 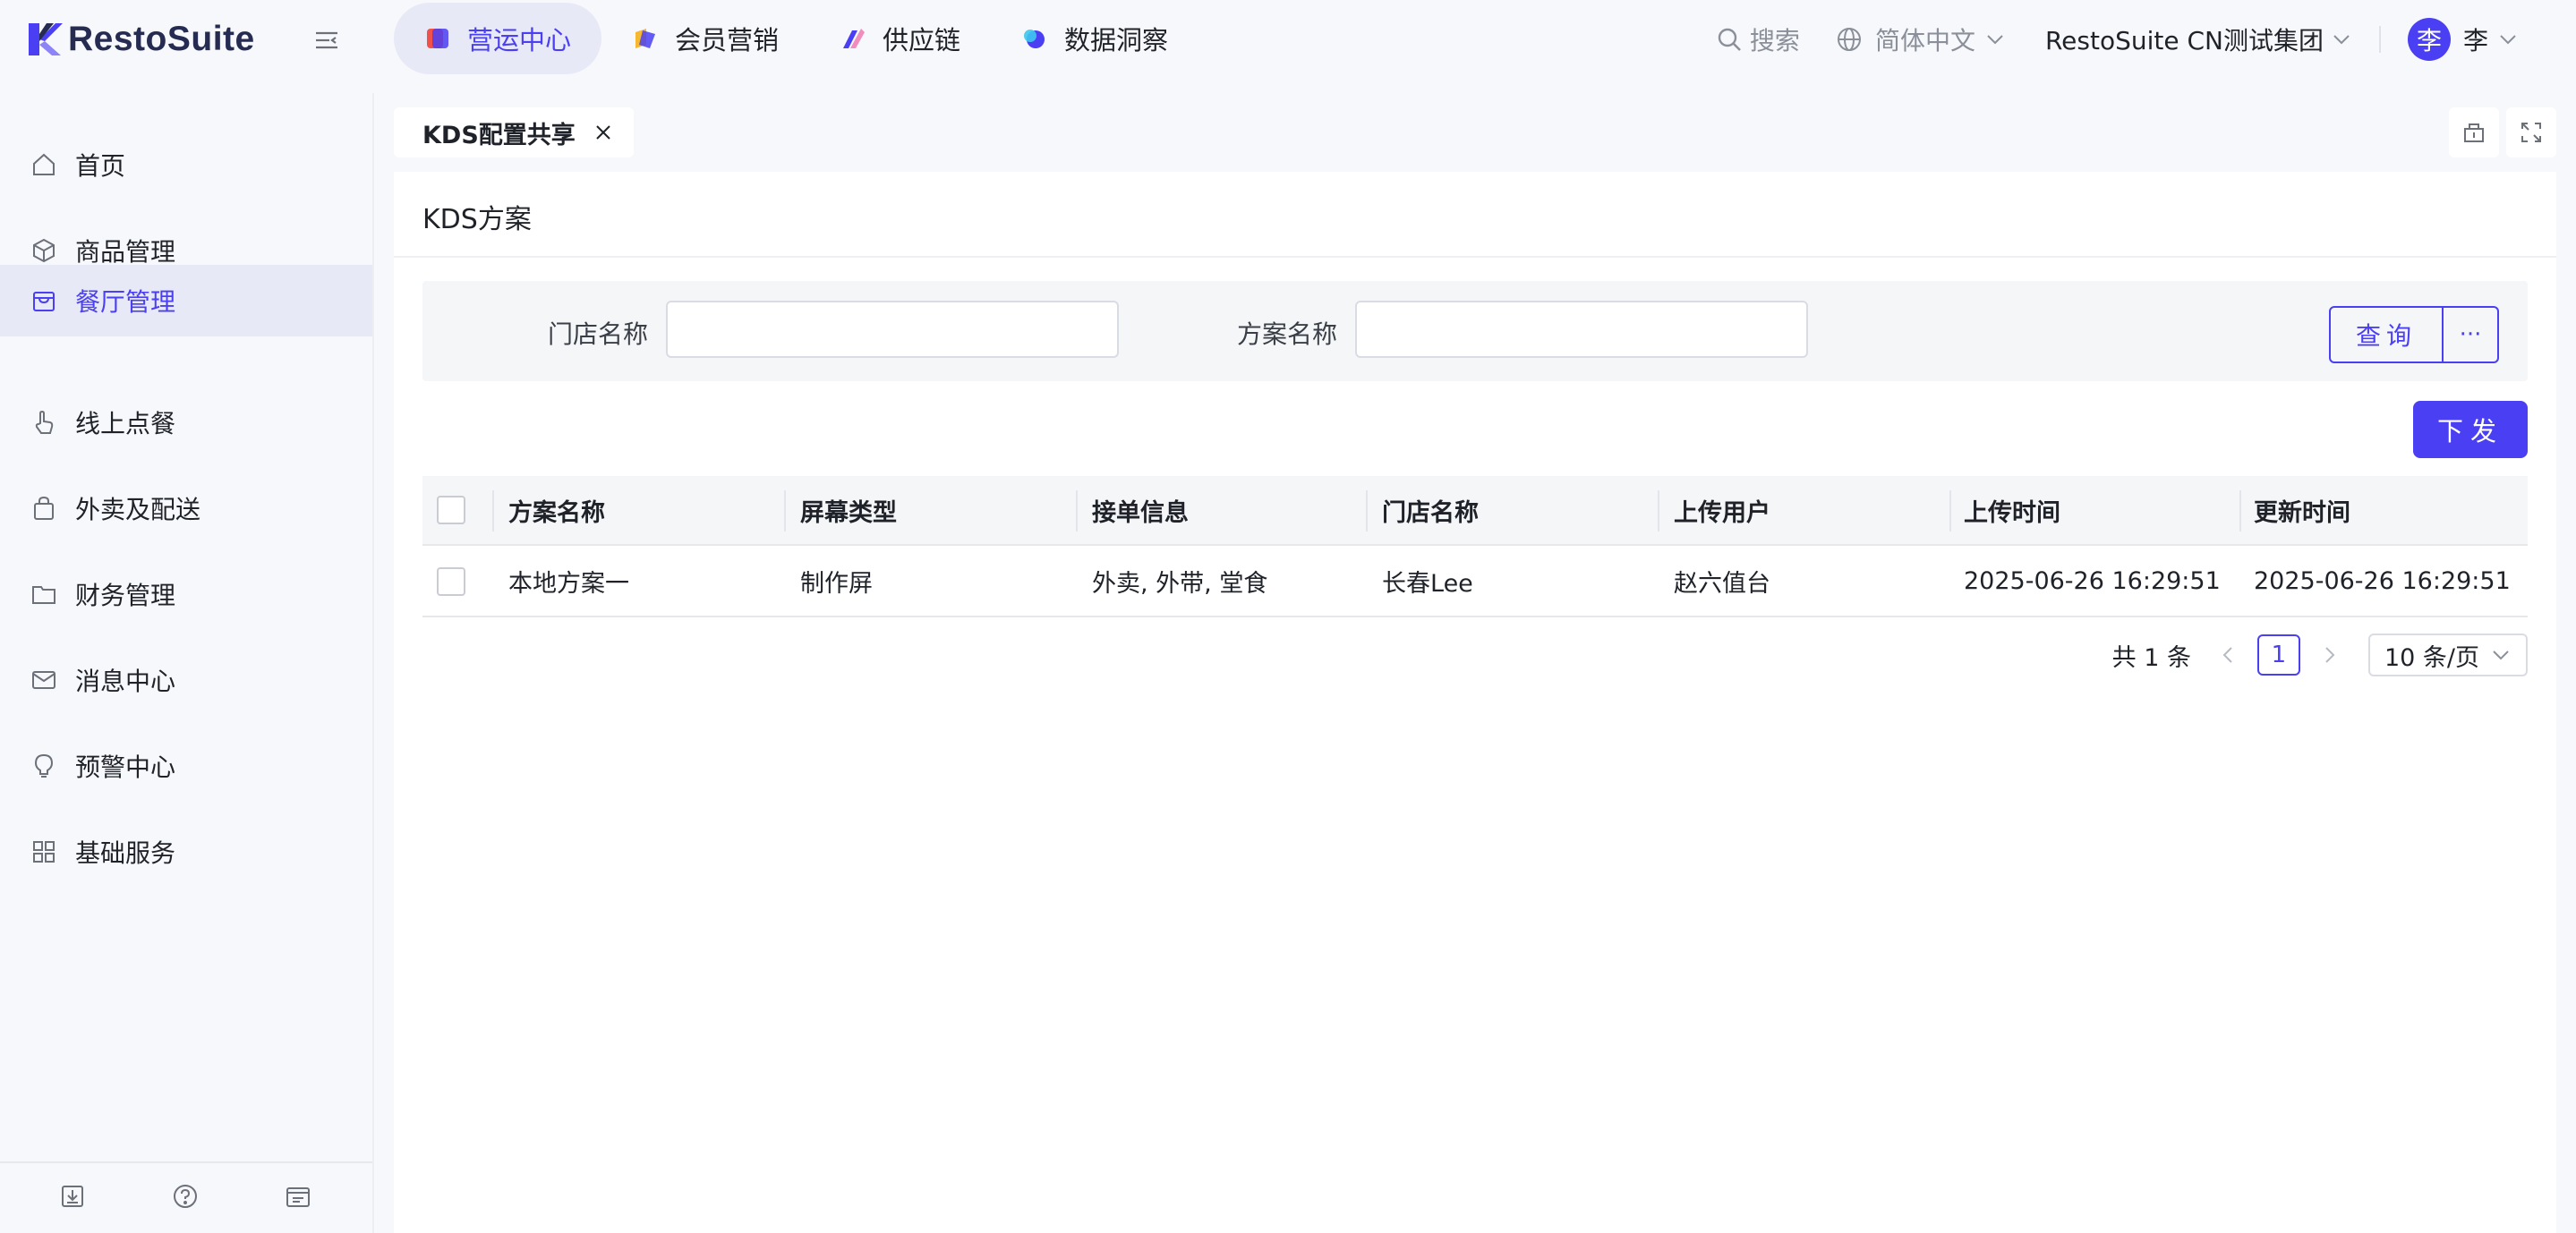 What do you see at coordinates (186, 422) in the screenshot?
I see `sidebar-item-online-order: 线上点餐` at bounding box center [186, 422].